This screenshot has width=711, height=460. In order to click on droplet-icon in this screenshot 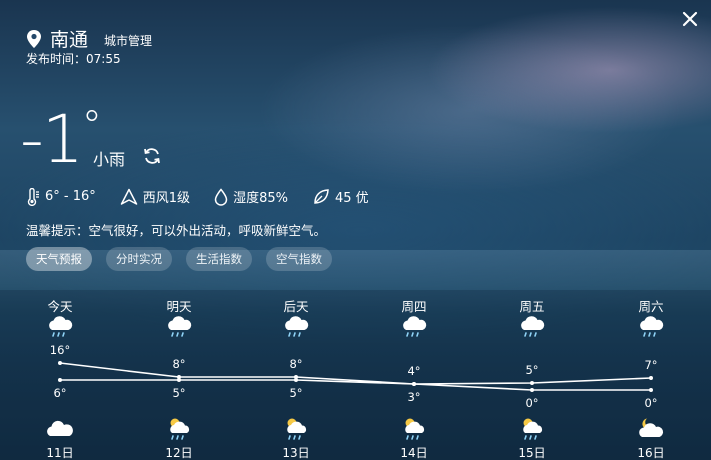, I will do `click(221, 196)`.